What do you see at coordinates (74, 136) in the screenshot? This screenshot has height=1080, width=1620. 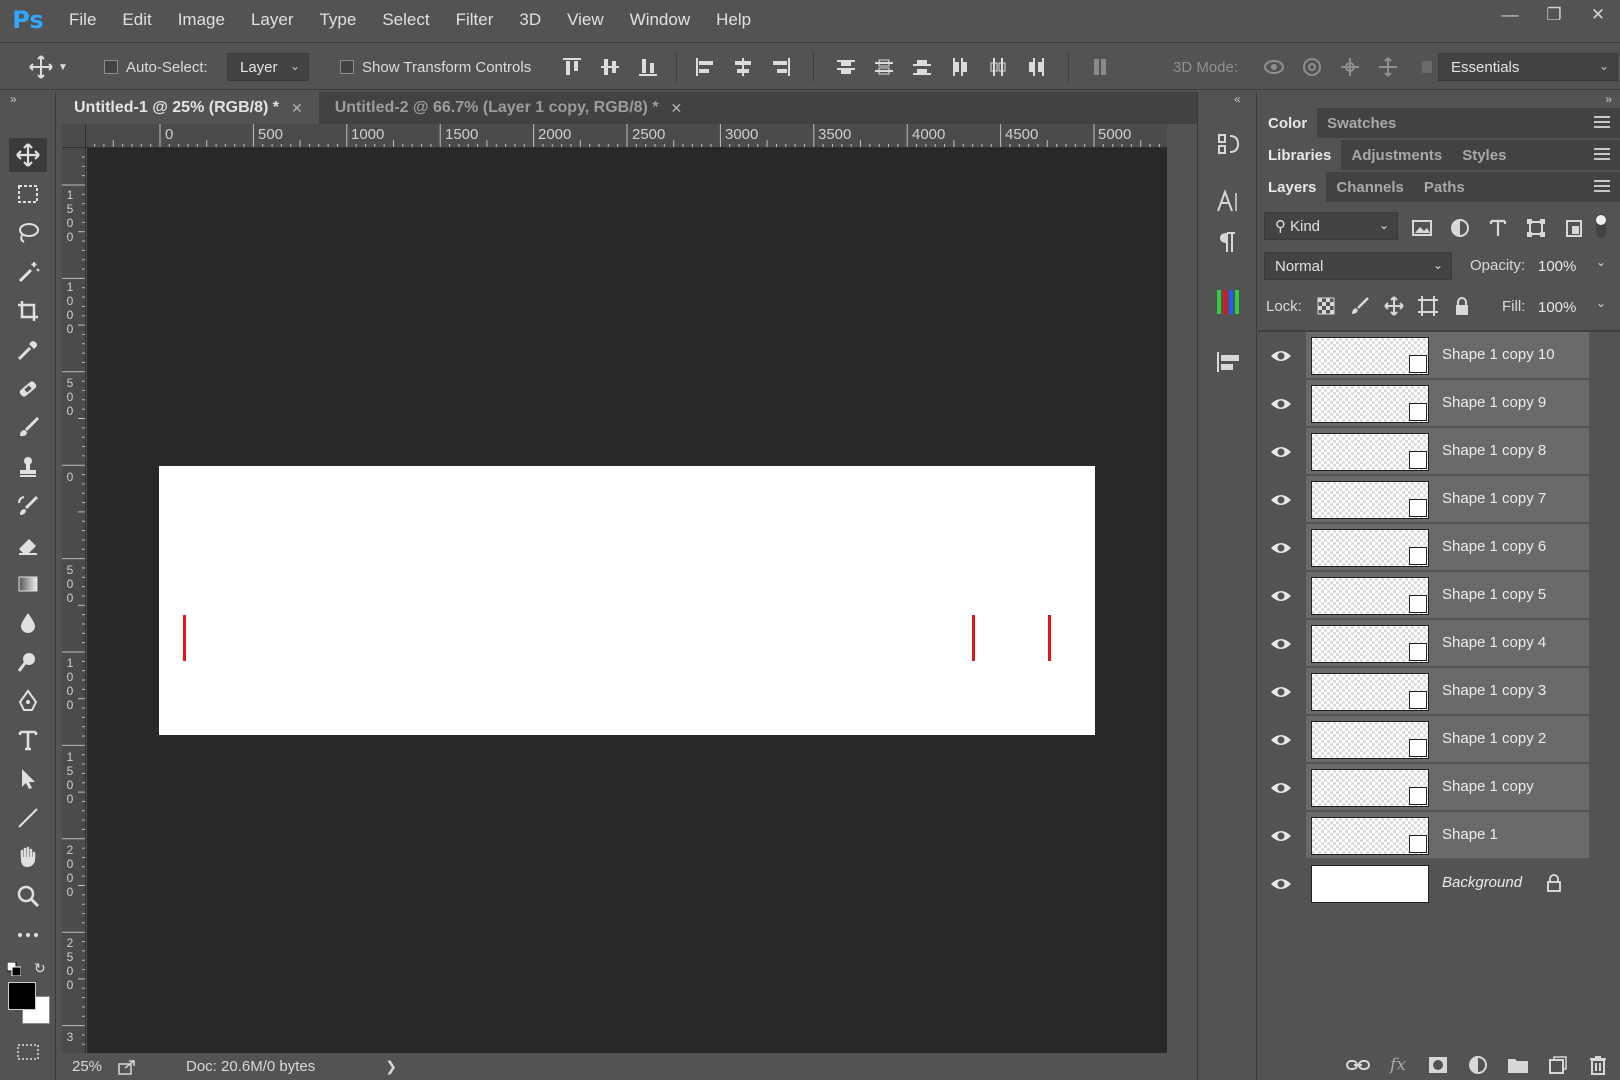 I see `ruler-origin` at bounding box center [74, 136].